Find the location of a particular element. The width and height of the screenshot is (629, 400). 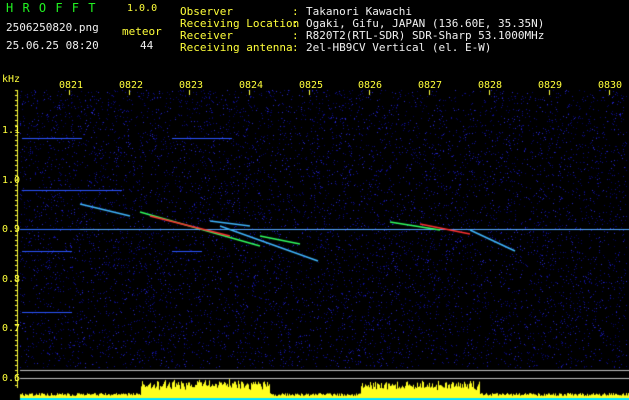

app-version: 1.0.0 is located at coordinates (142, 8).